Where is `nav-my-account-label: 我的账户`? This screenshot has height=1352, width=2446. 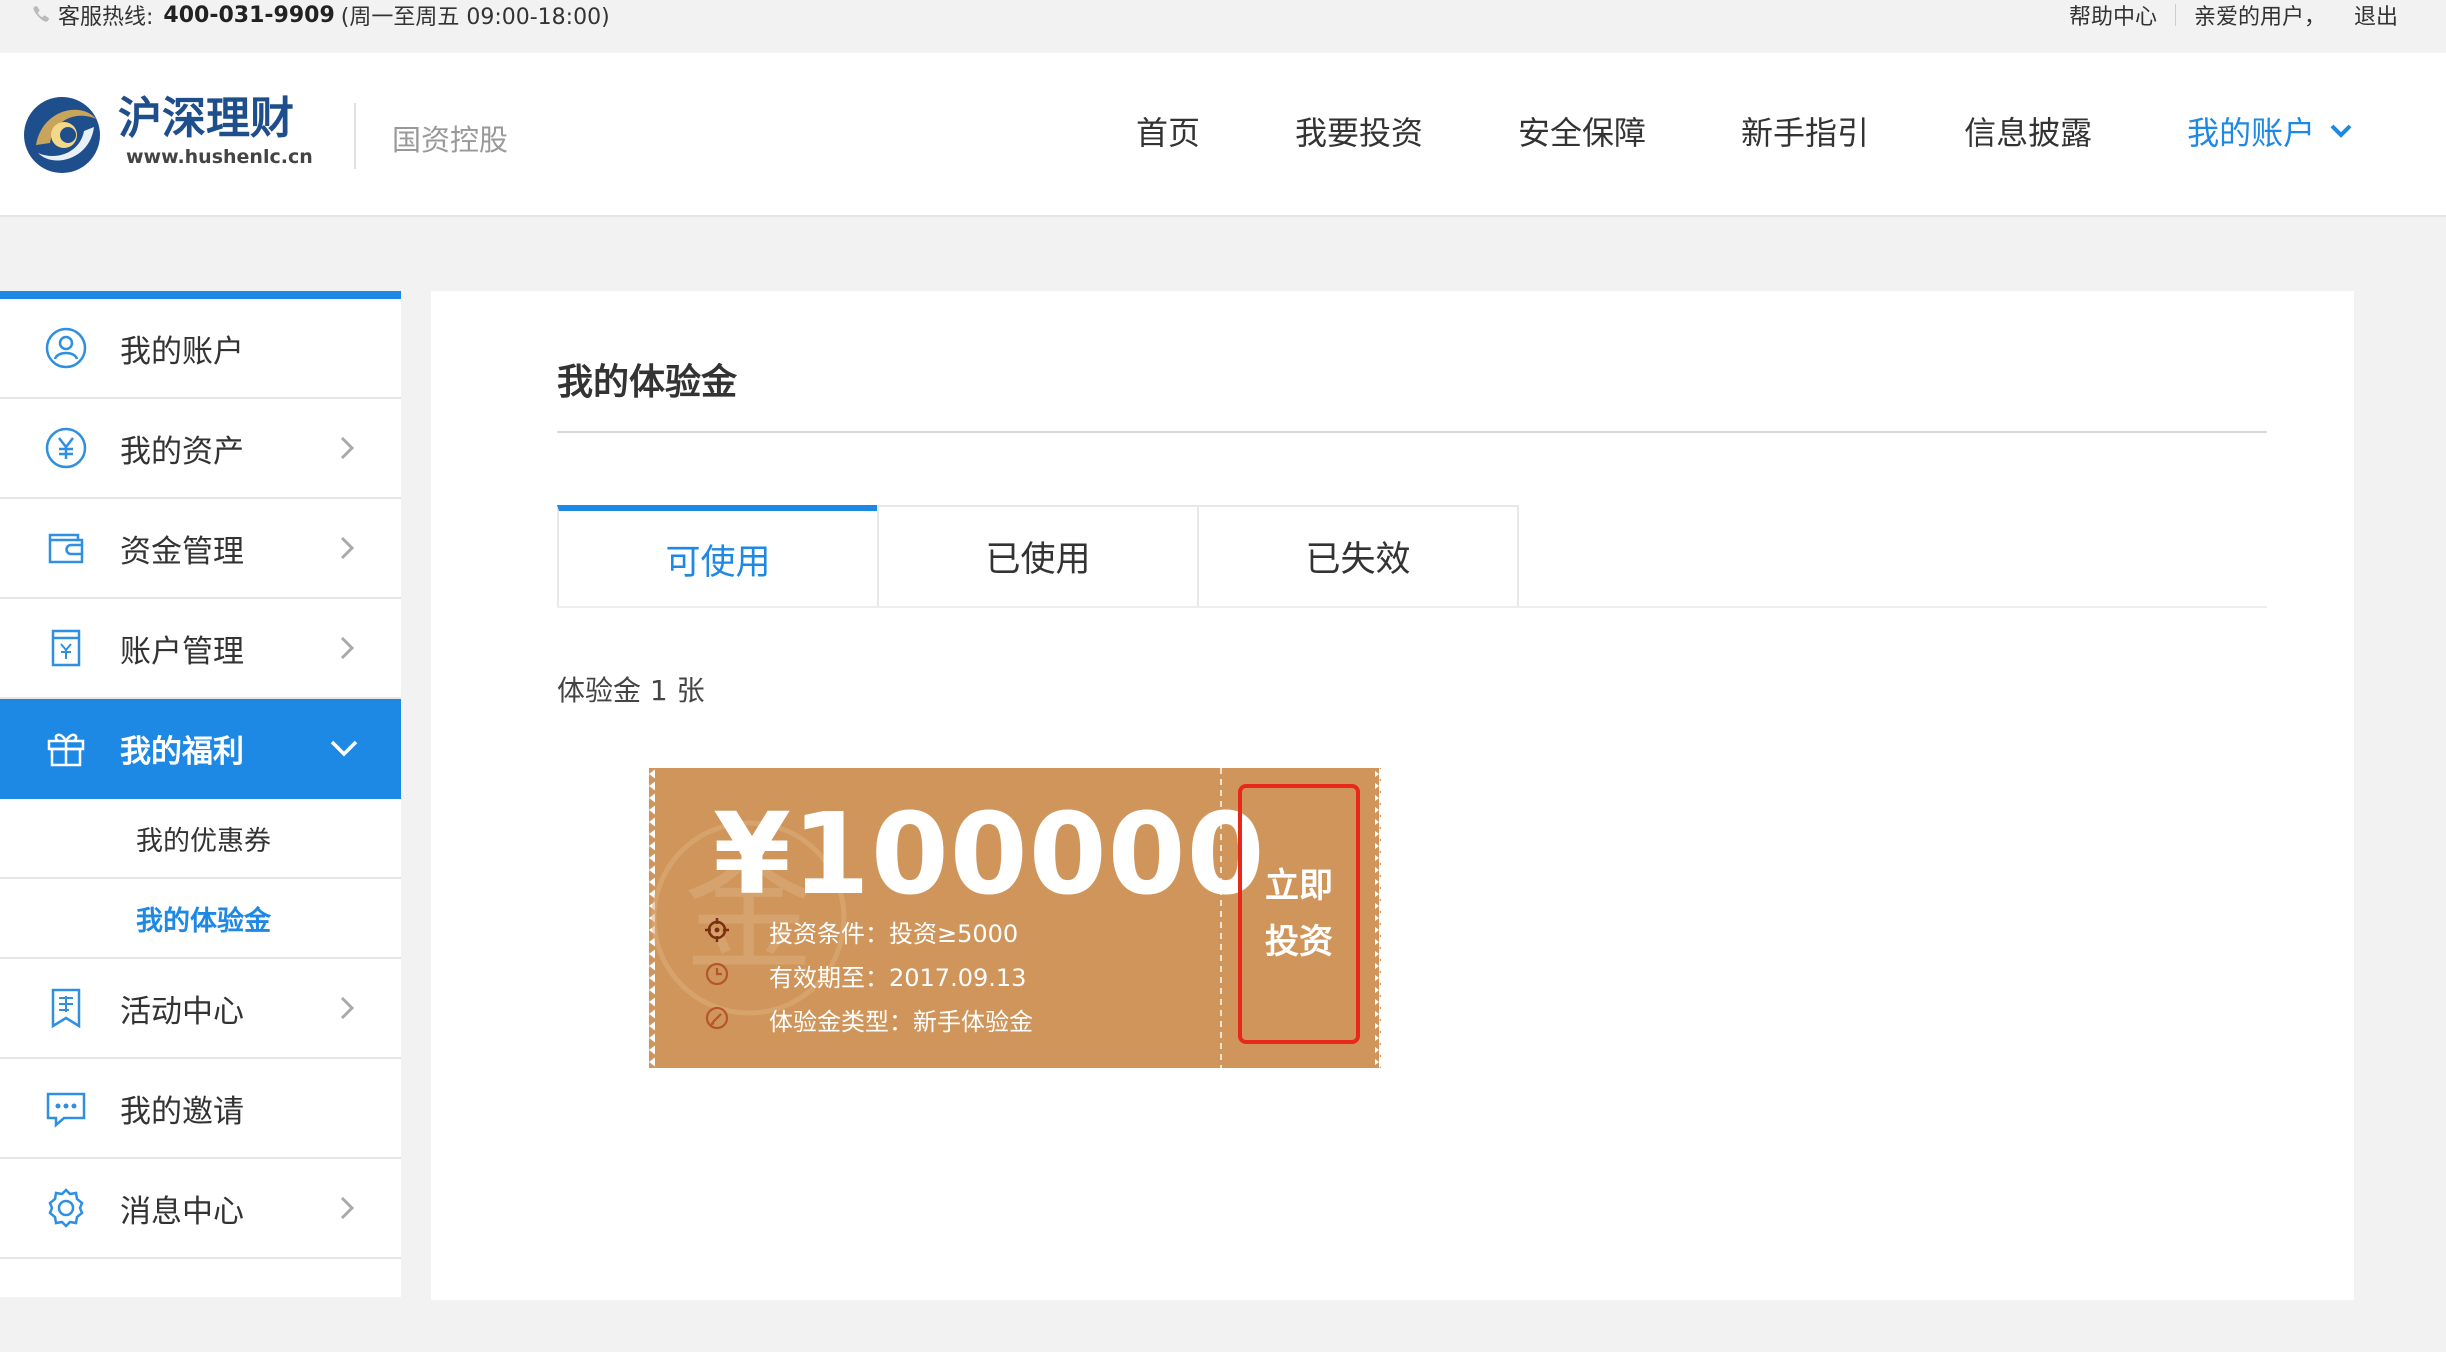
nav-my-account-label: 我的账户 is located at coordinates (2251, 133).